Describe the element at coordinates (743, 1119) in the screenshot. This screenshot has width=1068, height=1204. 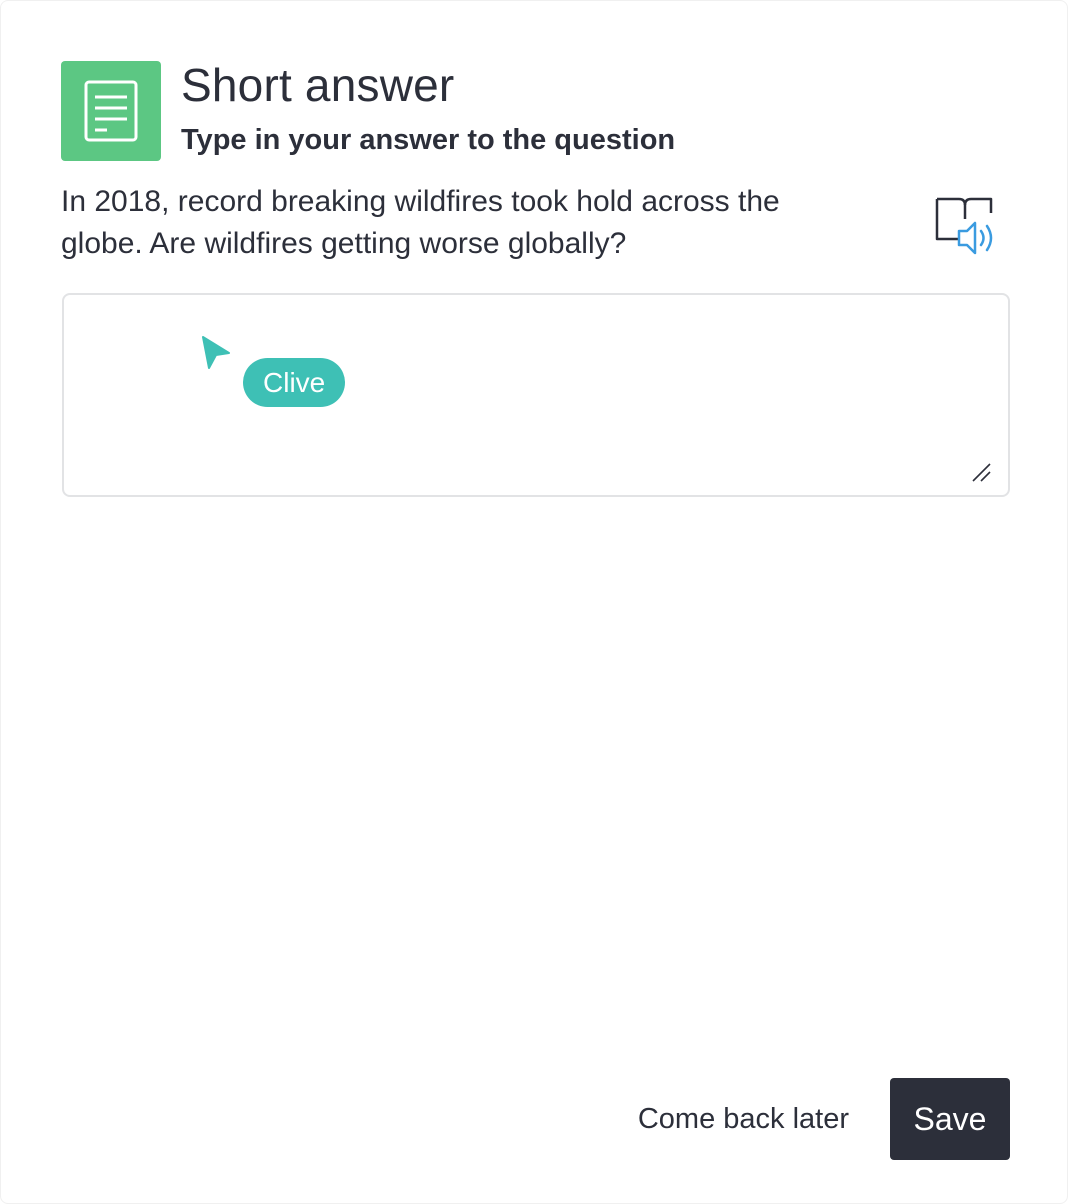
I see `come-back-later-button: Come back later` at that location.